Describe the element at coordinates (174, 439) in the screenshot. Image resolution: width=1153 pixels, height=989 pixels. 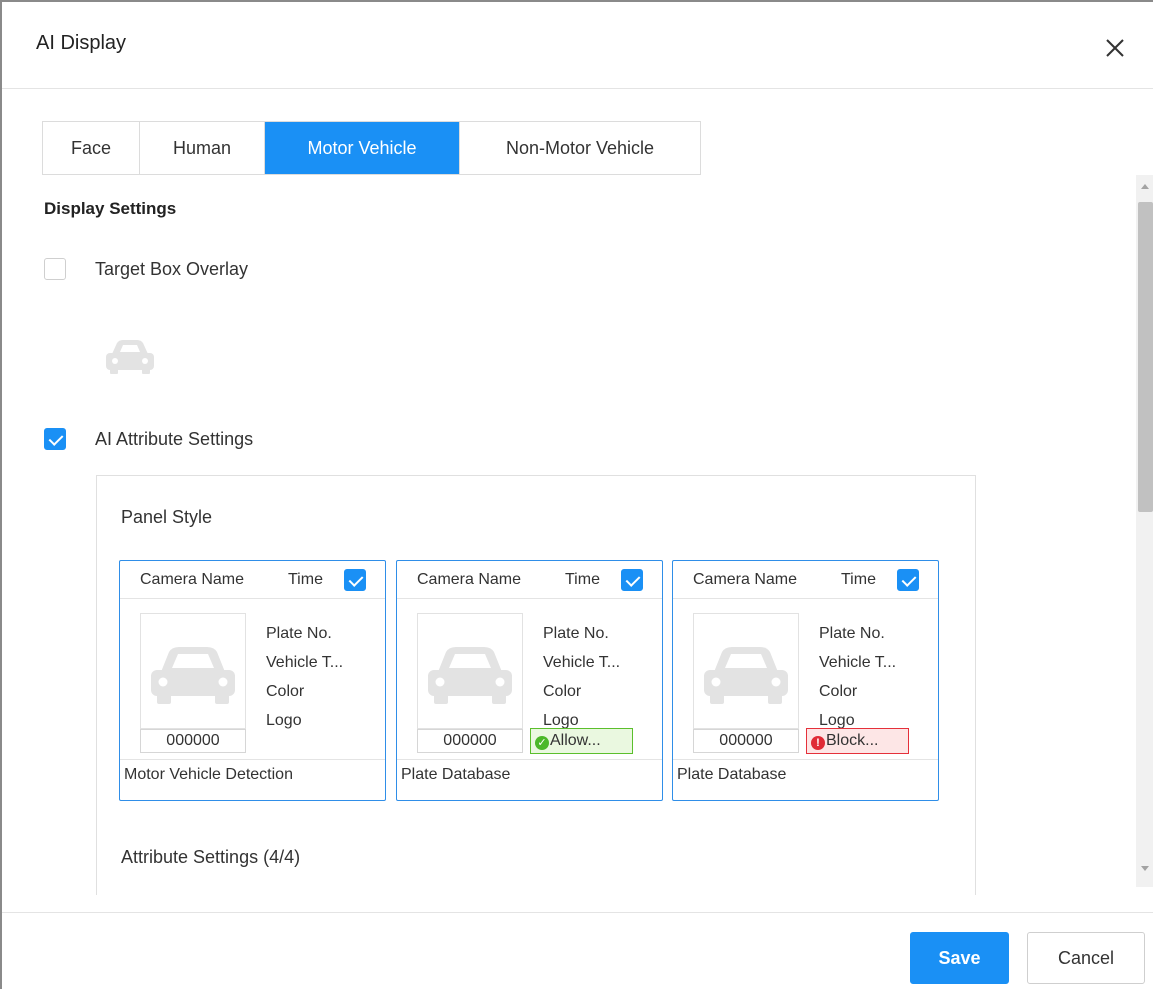
I see `ai-attribute-settings-label: AI Attribute Settings` at that location.